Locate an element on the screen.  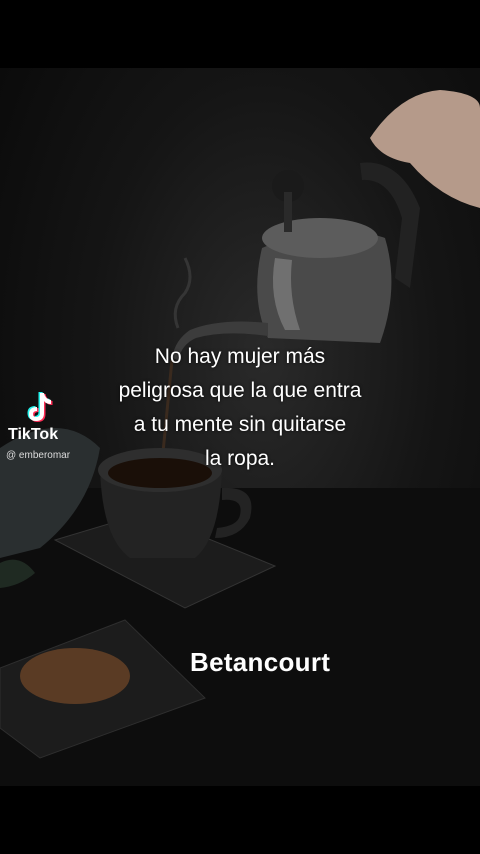
kettle-lid is located at coordinates (320, 238).